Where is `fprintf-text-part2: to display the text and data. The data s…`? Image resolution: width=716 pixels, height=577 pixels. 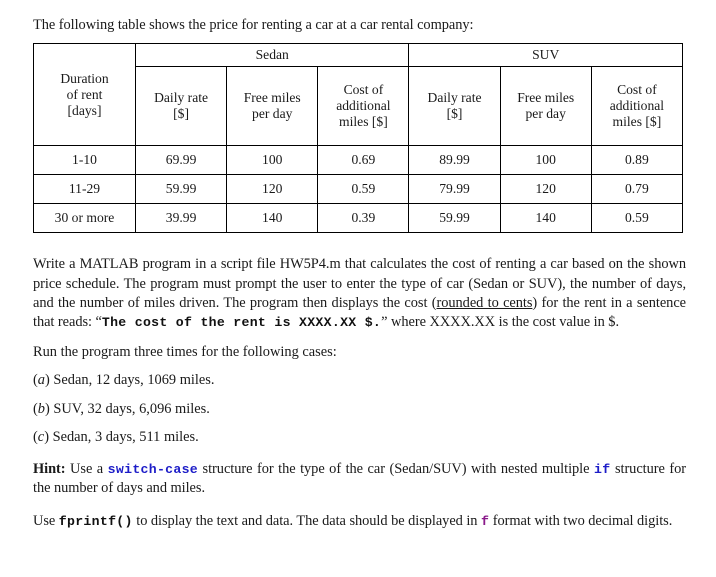
fprintf-text-part2: to display the text and data. The data s… is located at coordinates (306, 521).